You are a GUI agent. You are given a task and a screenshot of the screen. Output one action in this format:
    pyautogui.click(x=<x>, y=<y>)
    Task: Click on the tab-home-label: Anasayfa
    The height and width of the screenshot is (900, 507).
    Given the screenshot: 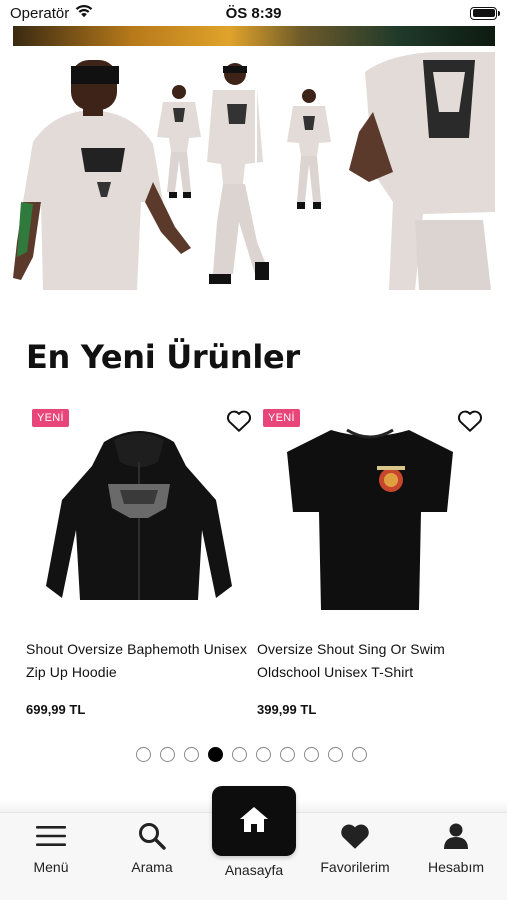 What is the action you would take?
    pyautogui.click(x=254, y=870)
    